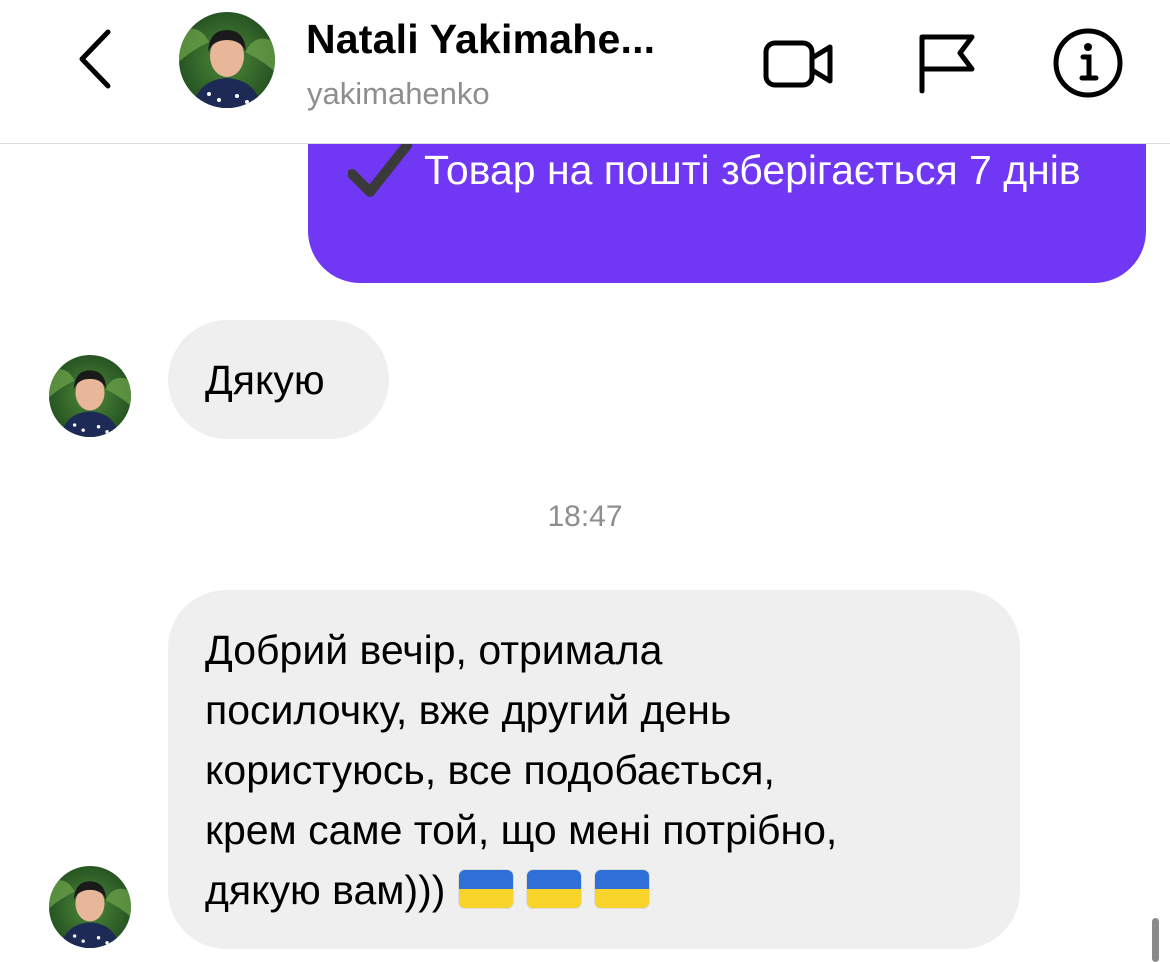  I want to click on flag-icon, so click(947, 64).